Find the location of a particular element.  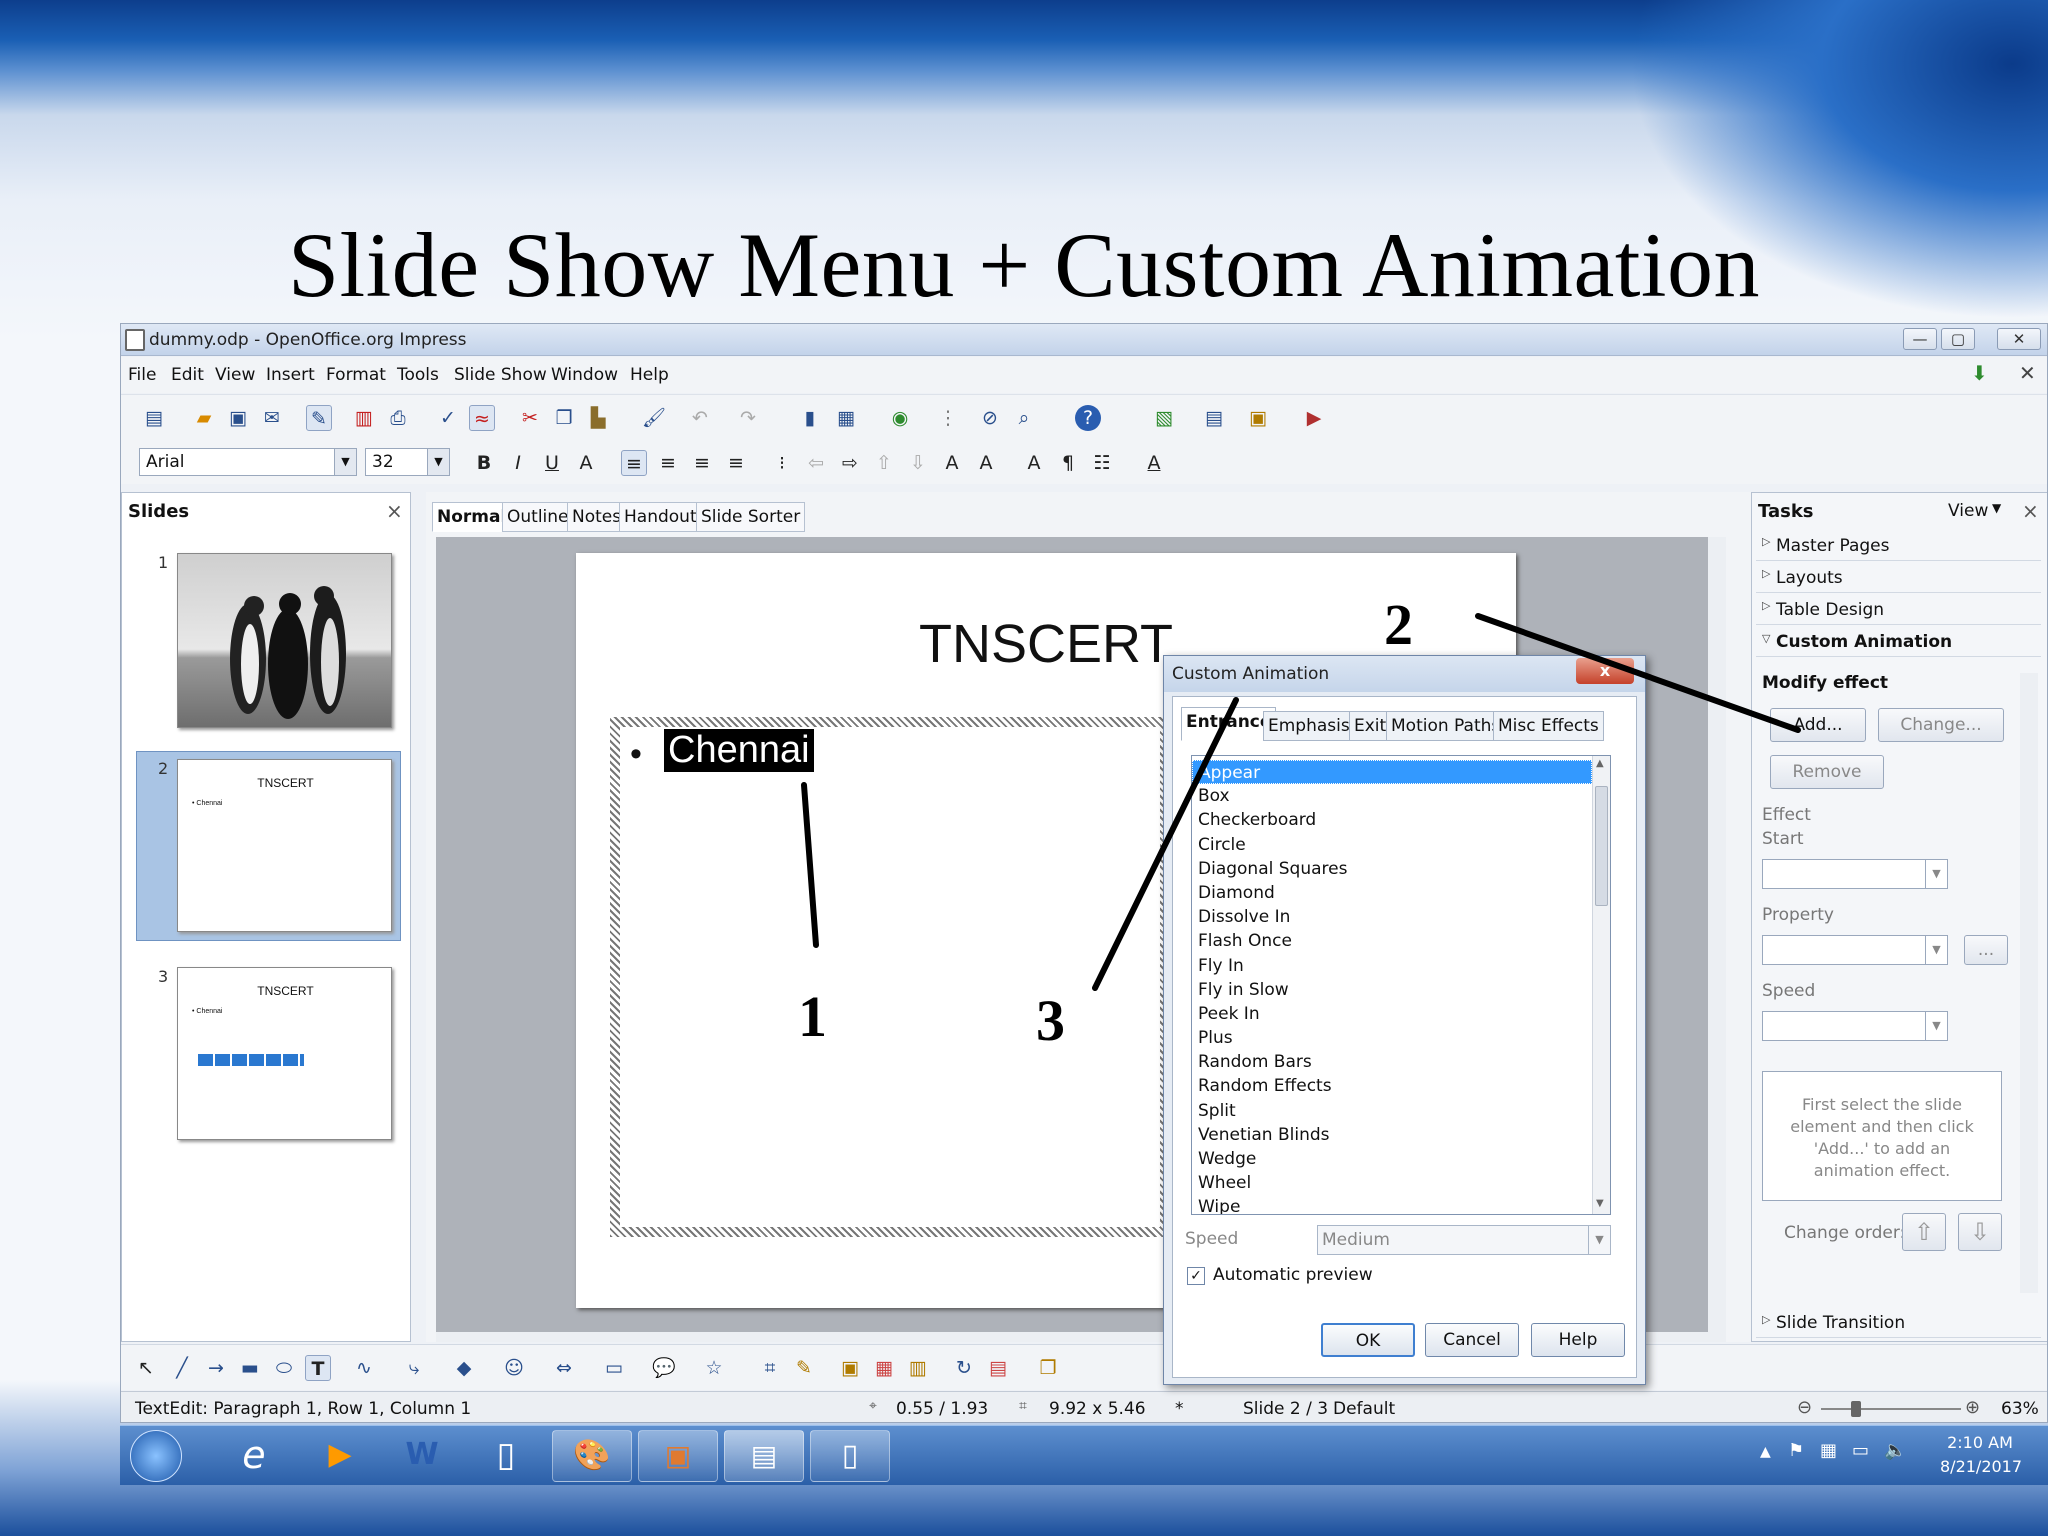

chart-icon: ▮ is located at coordinates (810, 418).